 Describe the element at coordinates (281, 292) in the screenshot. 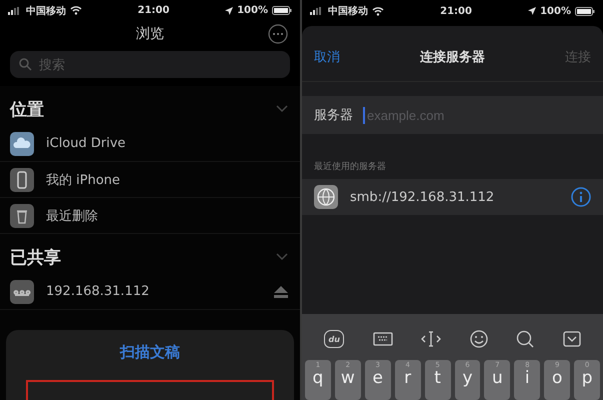

I see `eject-icon` at that location.